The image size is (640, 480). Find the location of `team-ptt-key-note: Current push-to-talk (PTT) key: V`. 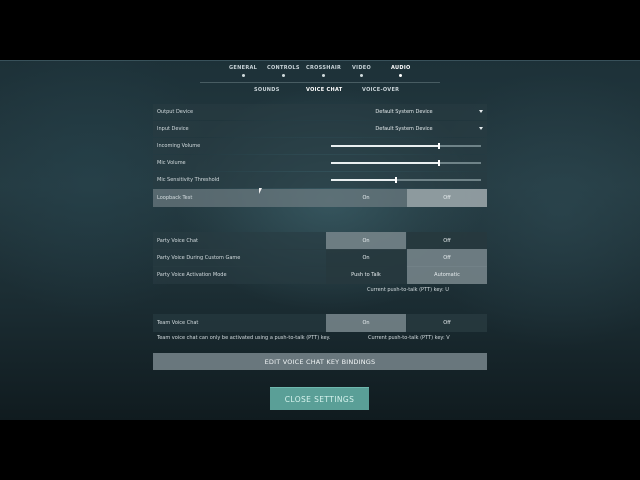

team-ptt-key-note: Current push-to-talk (PTT) key: V is located at coordinates (409, 338).